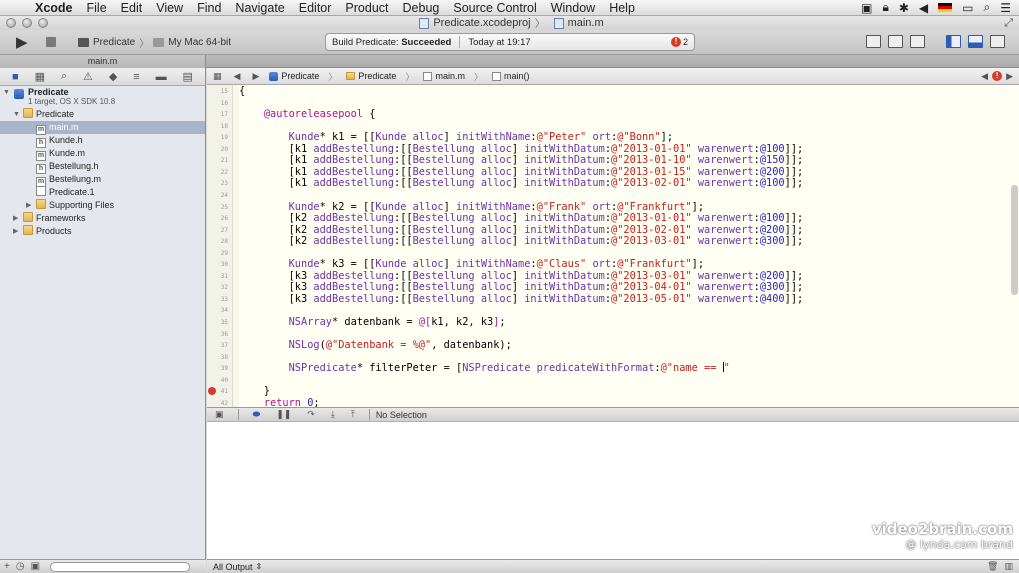 This screenshot has width=1019, height=573. I want to click on line-number: 40, so click(224, 380).